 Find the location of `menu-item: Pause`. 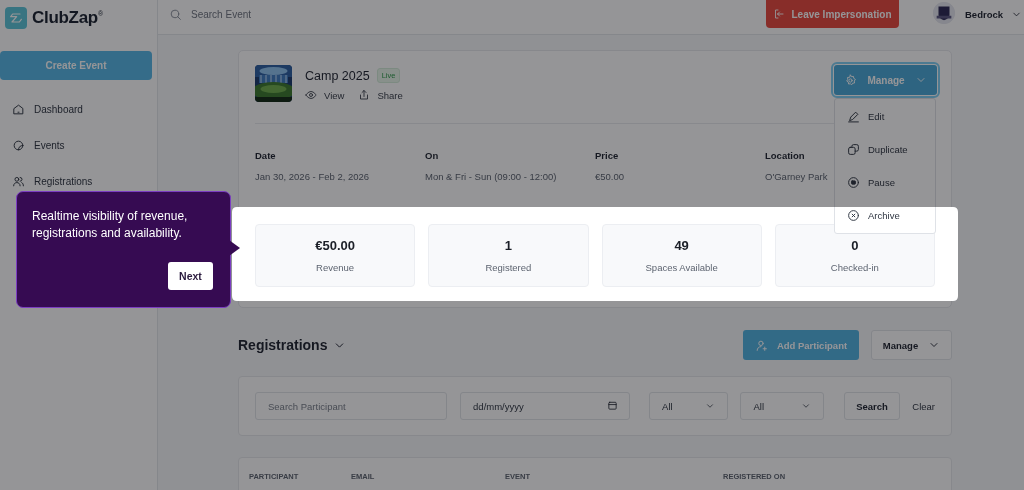

menu-item: Pause is located at coordinates (885, 182).